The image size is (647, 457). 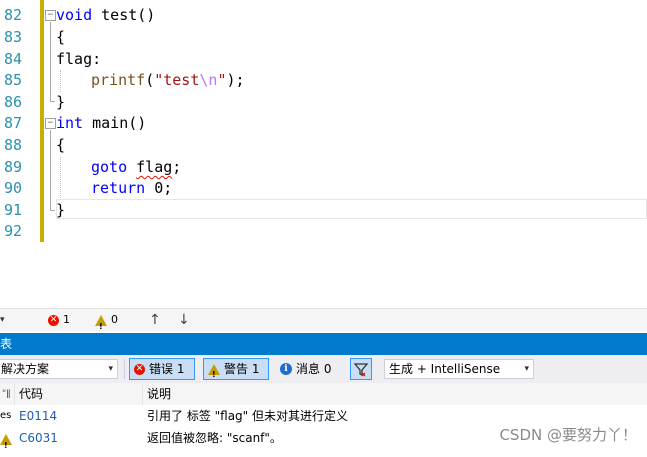 I want to click on row-prefix: es, so click(x=6, y=415).